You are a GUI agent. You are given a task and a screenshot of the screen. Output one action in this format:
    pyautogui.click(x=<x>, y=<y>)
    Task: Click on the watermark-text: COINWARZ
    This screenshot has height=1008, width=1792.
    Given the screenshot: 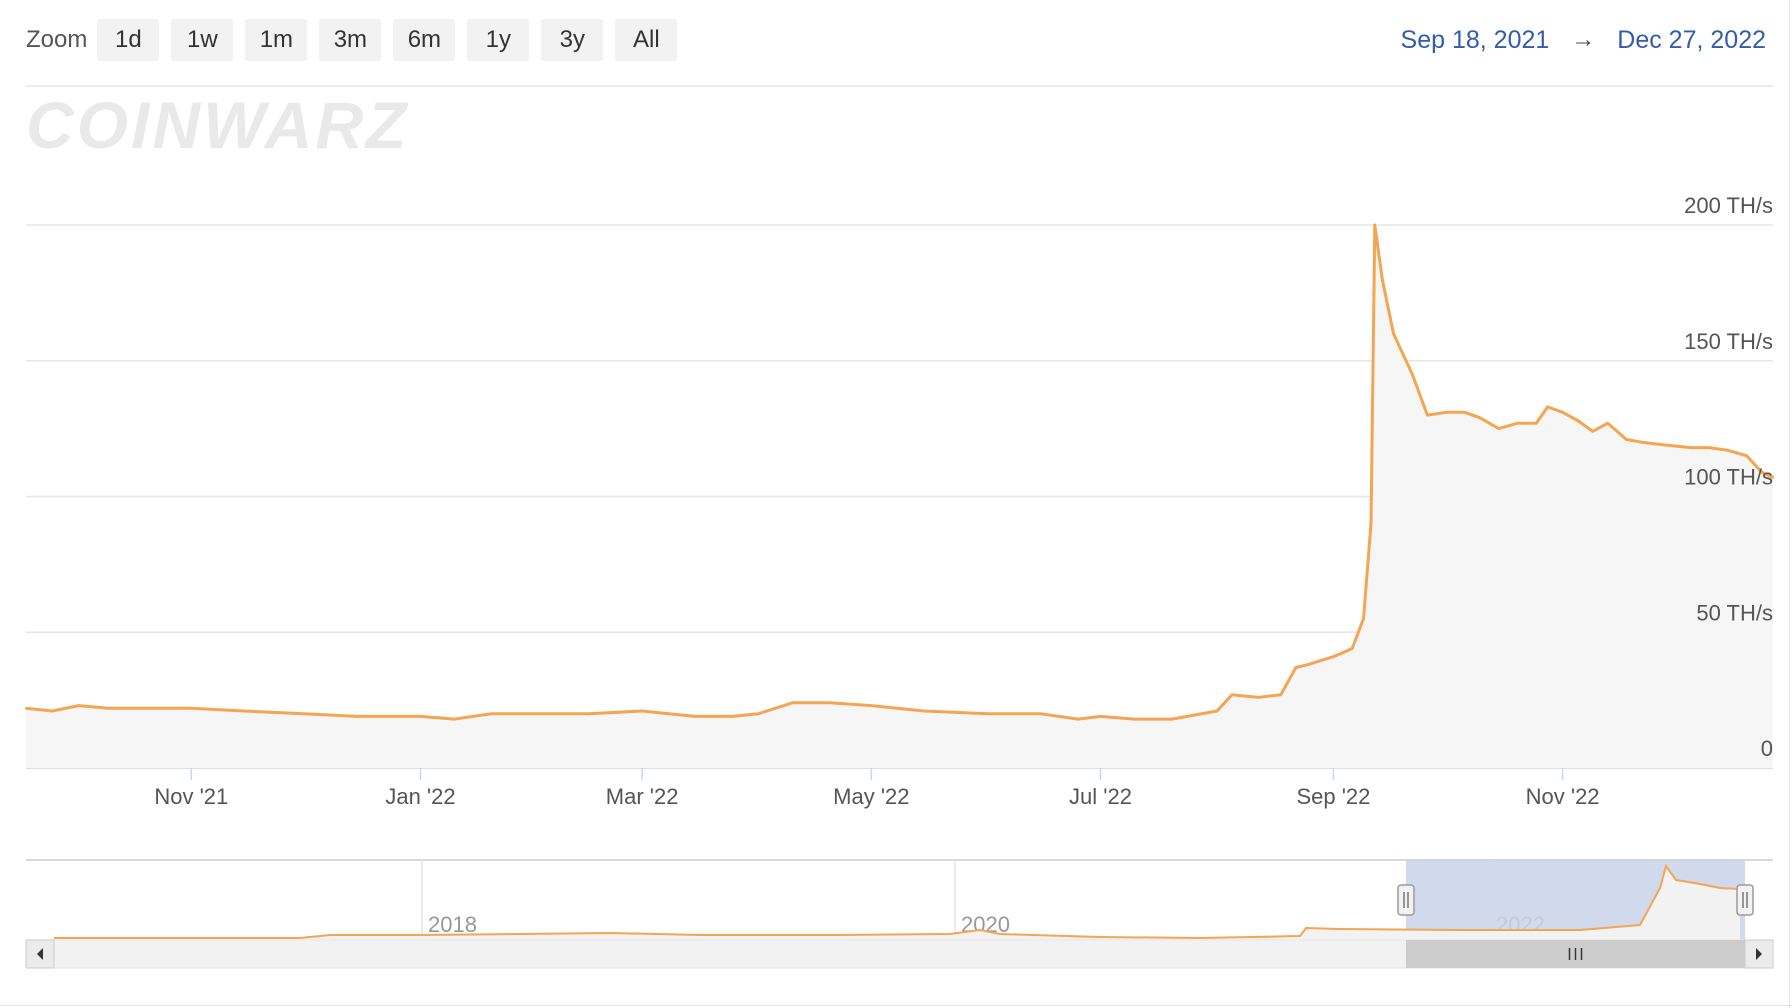 What is the action you would take?
    pyautogui.click(x=217, y=125)
    